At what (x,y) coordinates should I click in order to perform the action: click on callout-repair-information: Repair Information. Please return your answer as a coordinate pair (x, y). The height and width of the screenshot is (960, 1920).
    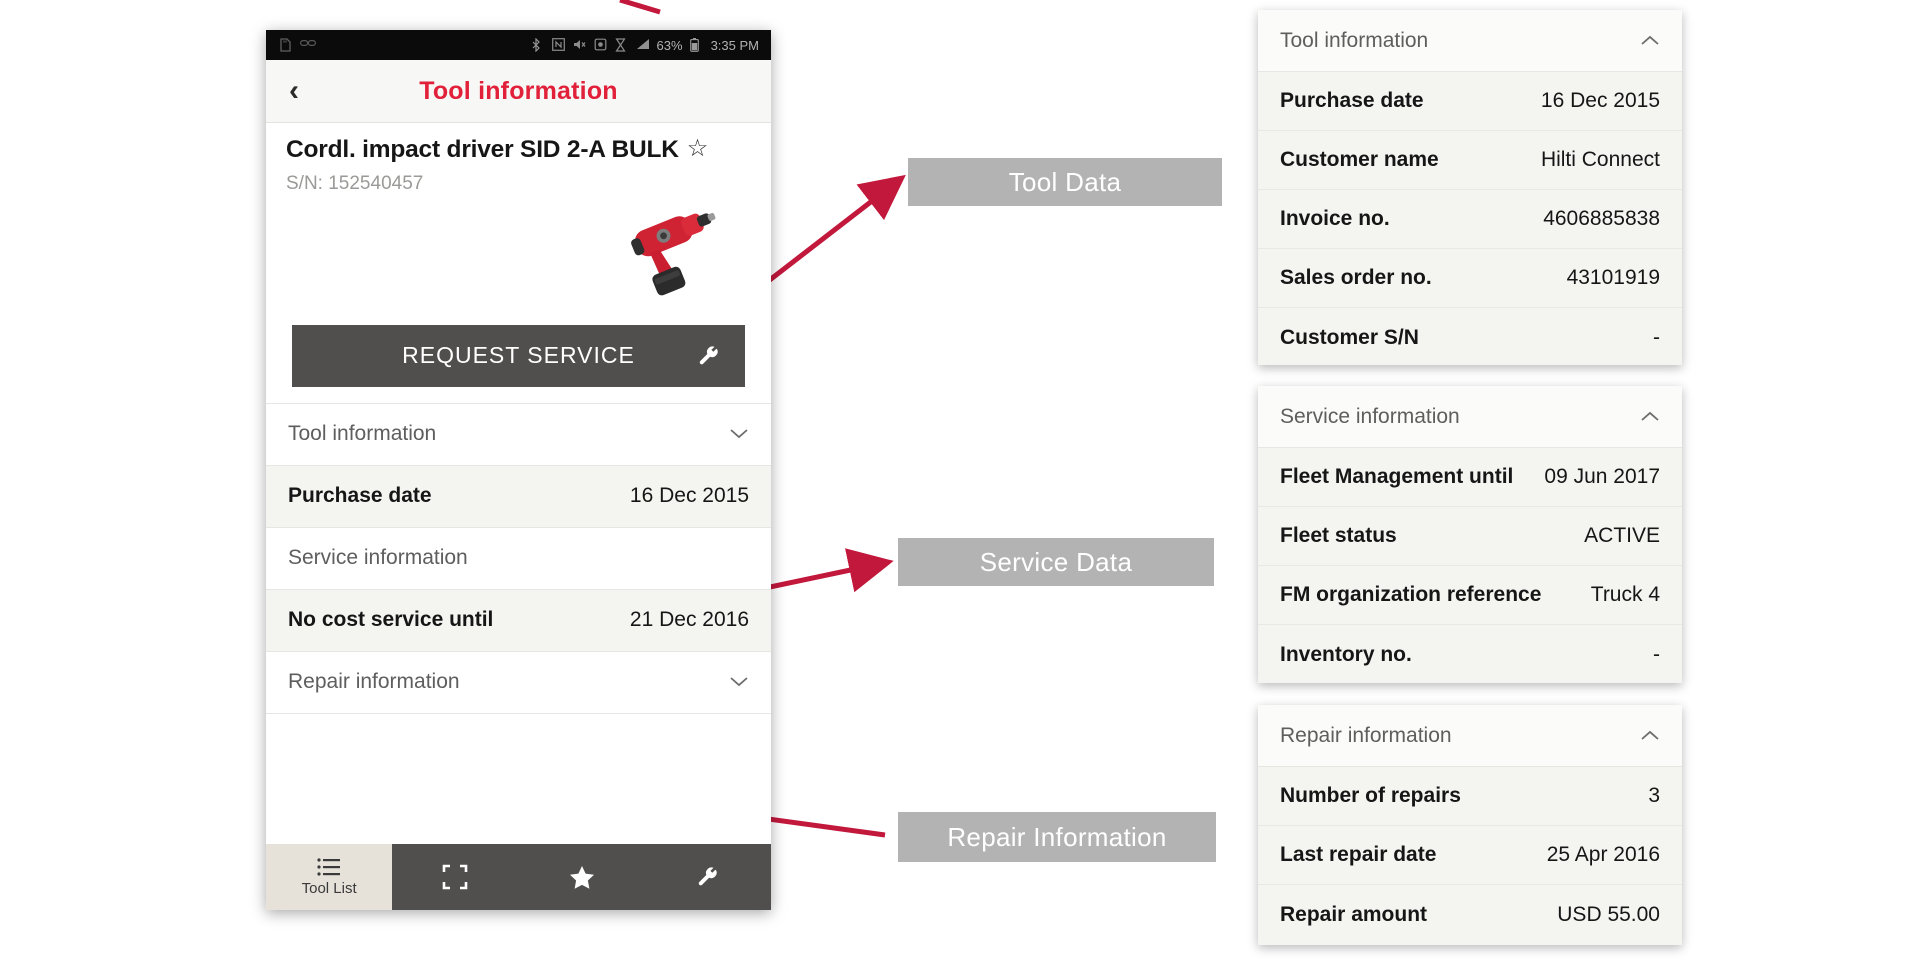
    Looking at the image, I should click on (1057, 837).